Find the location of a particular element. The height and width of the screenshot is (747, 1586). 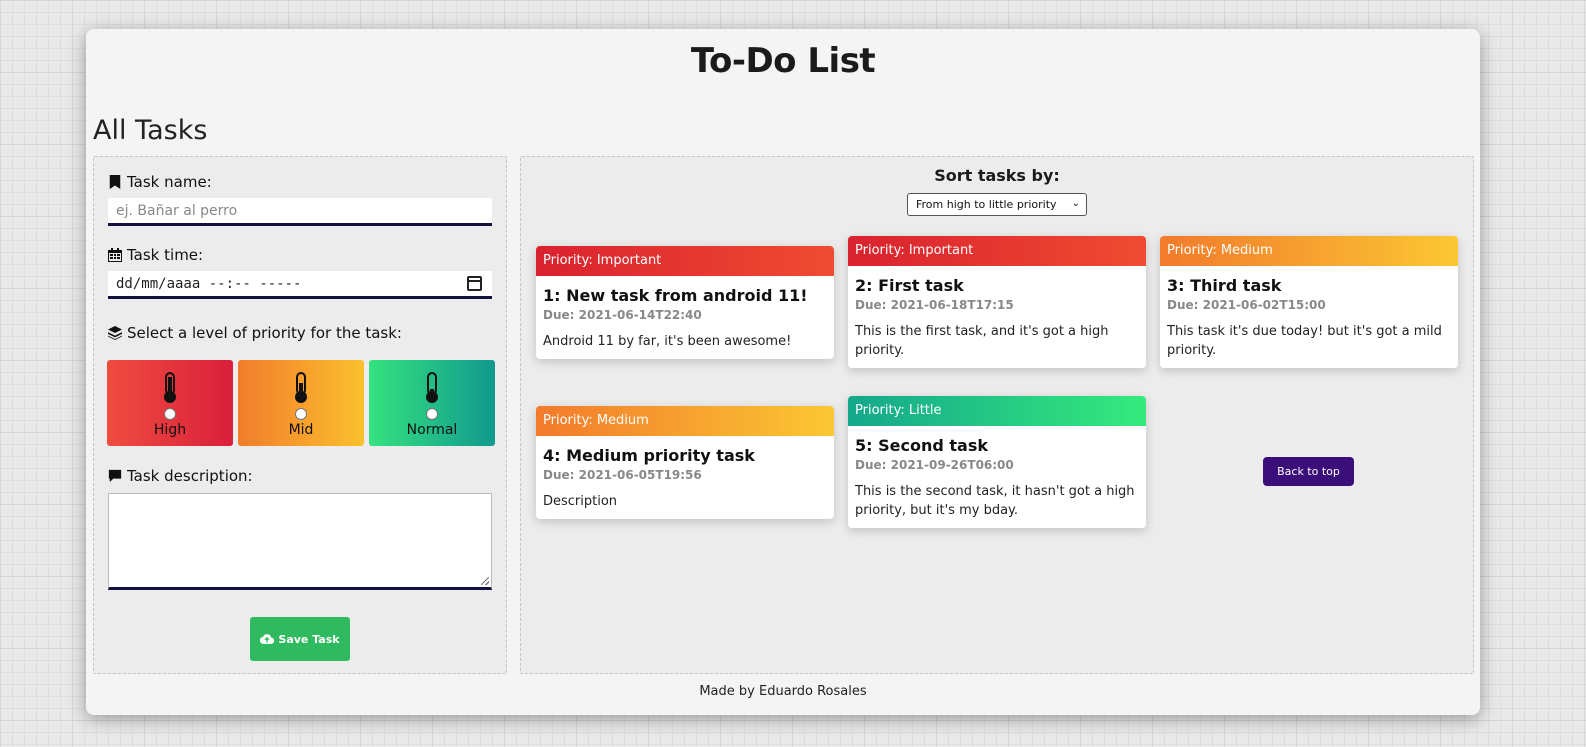

card-title: 1: New task from android 11! is located at coordinates (675, 295).